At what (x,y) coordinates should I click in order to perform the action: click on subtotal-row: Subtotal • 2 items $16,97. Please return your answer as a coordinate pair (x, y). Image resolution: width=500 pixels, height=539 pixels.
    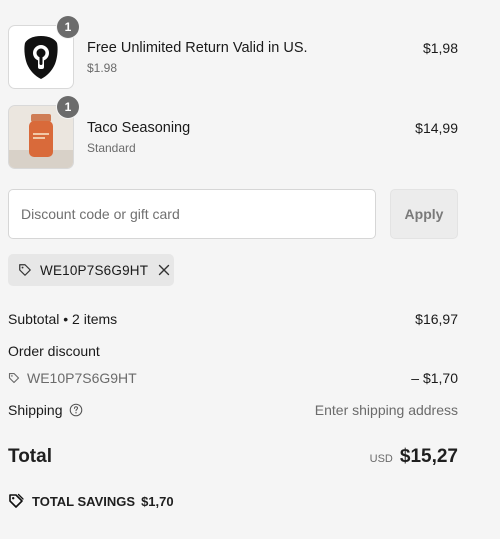
    Looking at the image, I should click on (233, 319).